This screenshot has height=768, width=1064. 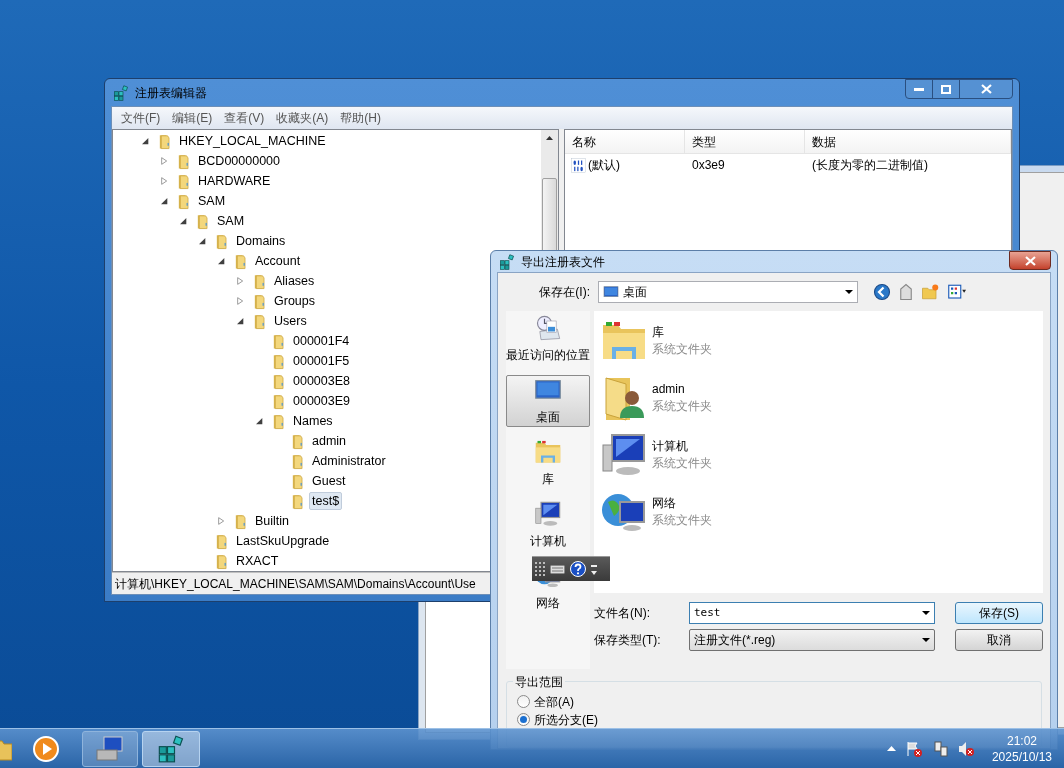 I want to click on tree-item: Aliases, so click(x=294, y=281).